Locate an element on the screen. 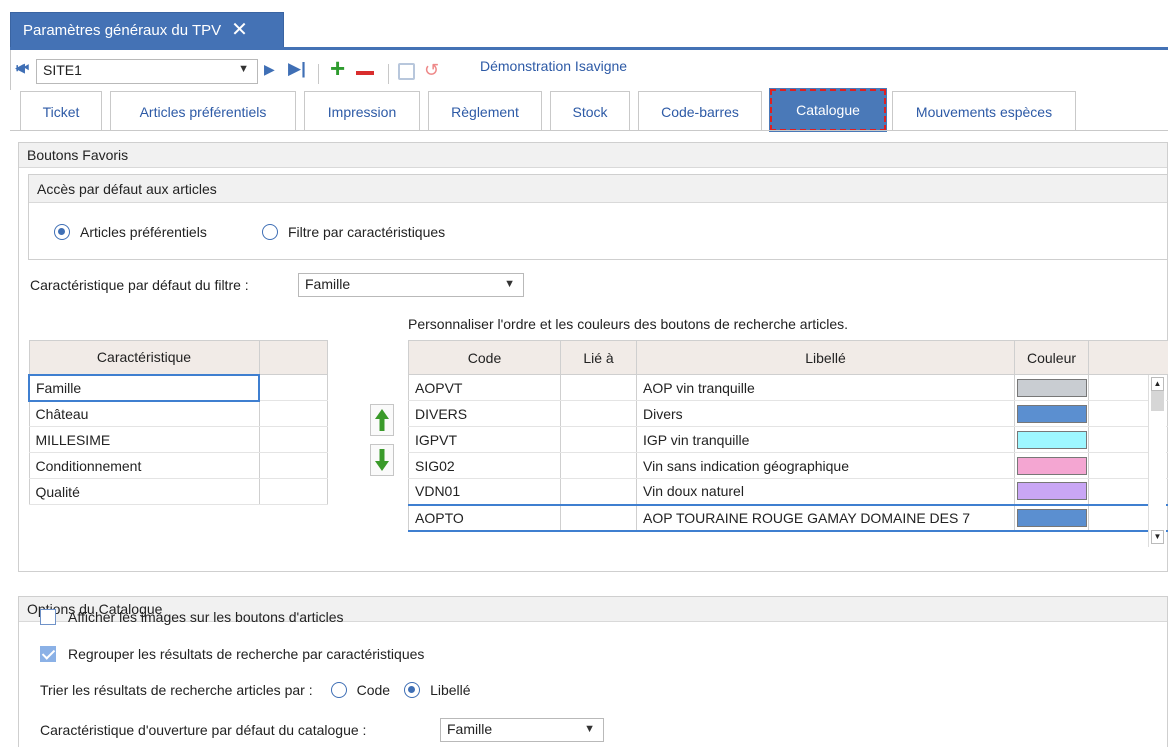 The image size is (1168, 747). last-record-icon: ▶| is located at coordinates (297, 69).